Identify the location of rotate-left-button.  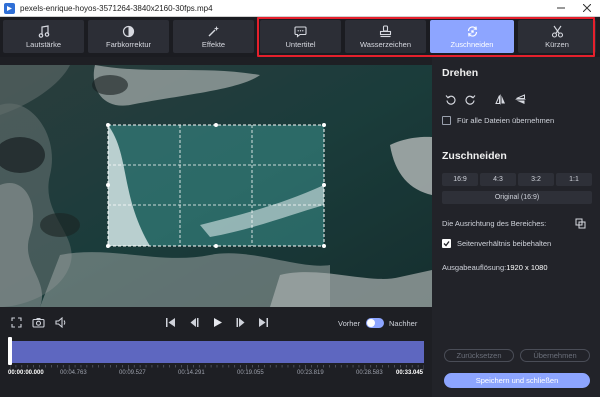
(450, 99).